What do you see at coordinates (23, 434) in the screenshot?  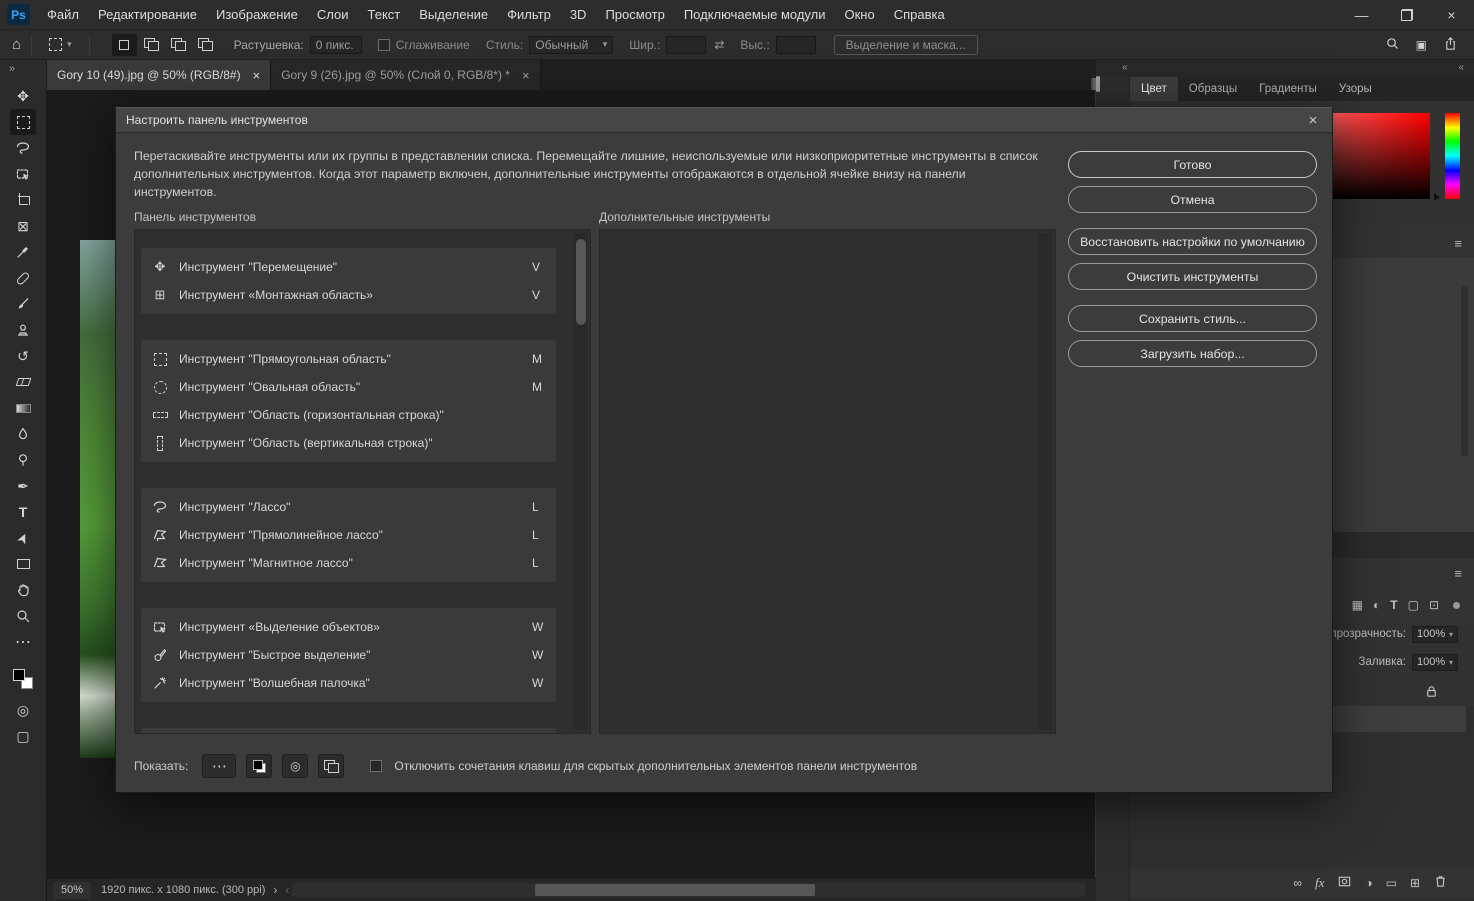 I see `blur-tool-button` at bounding box center [23, 434].